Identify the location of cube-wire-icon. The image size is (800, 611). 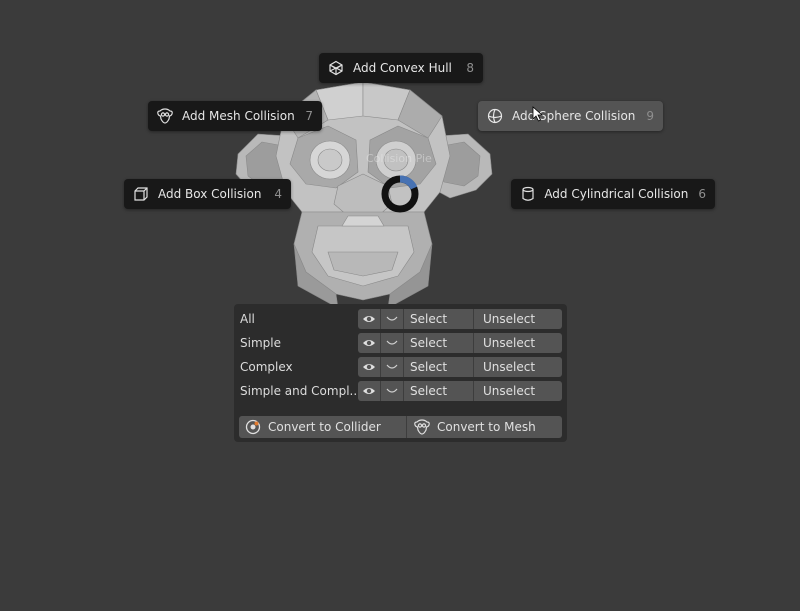
(336, 68).